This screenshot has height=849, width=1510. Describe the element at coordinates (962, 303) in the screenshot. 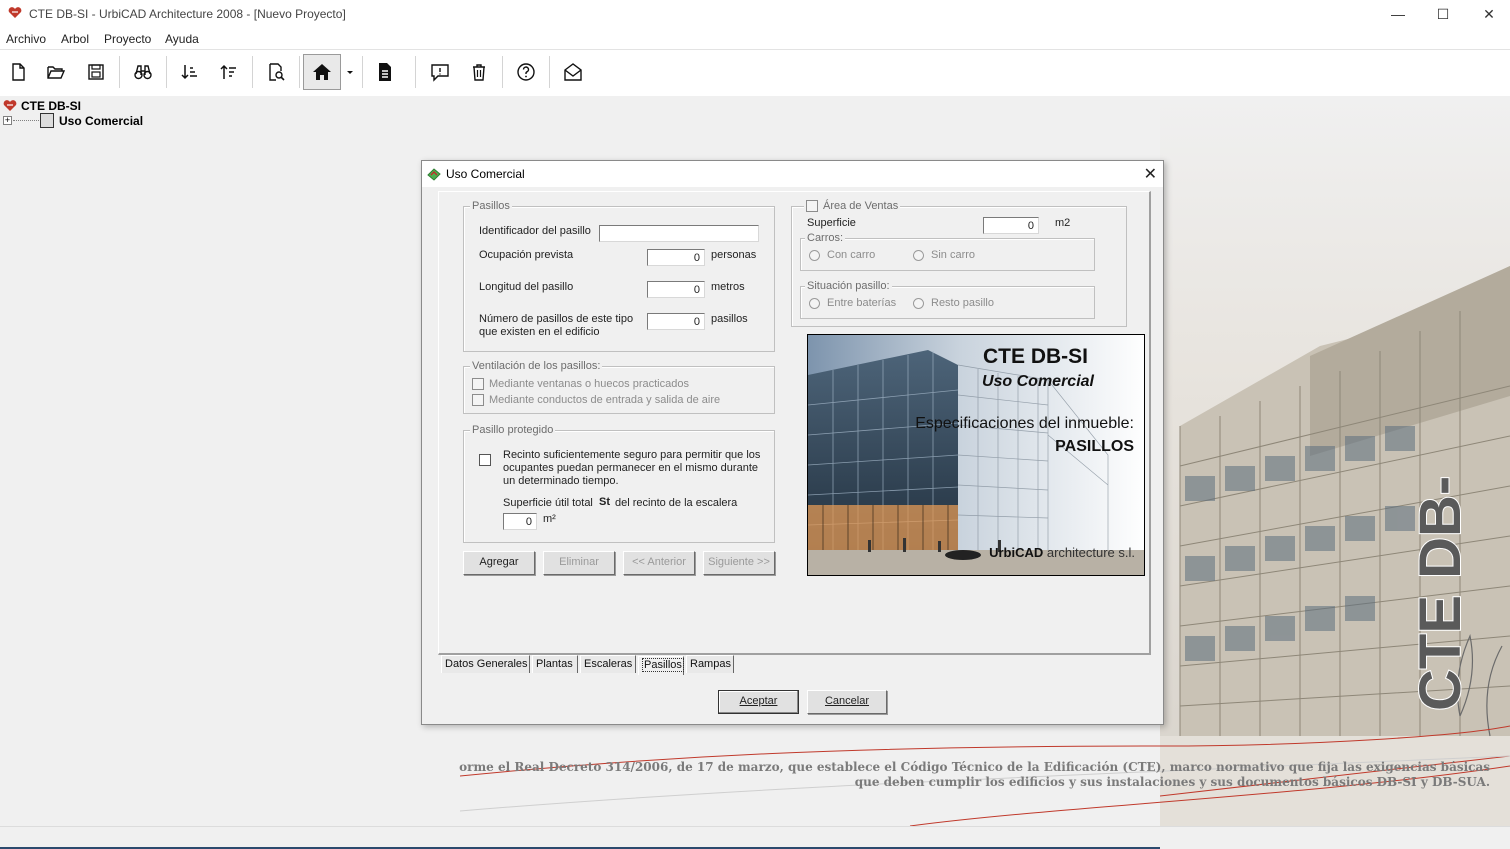

I see `resto-pasillo-label: Resto pasillo` at that location.